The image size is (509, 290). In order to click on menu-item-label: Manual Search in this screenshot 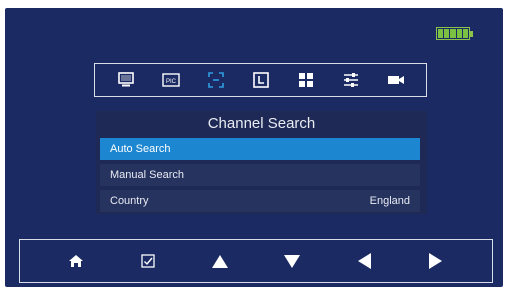, I will do `click(147, 175)`.